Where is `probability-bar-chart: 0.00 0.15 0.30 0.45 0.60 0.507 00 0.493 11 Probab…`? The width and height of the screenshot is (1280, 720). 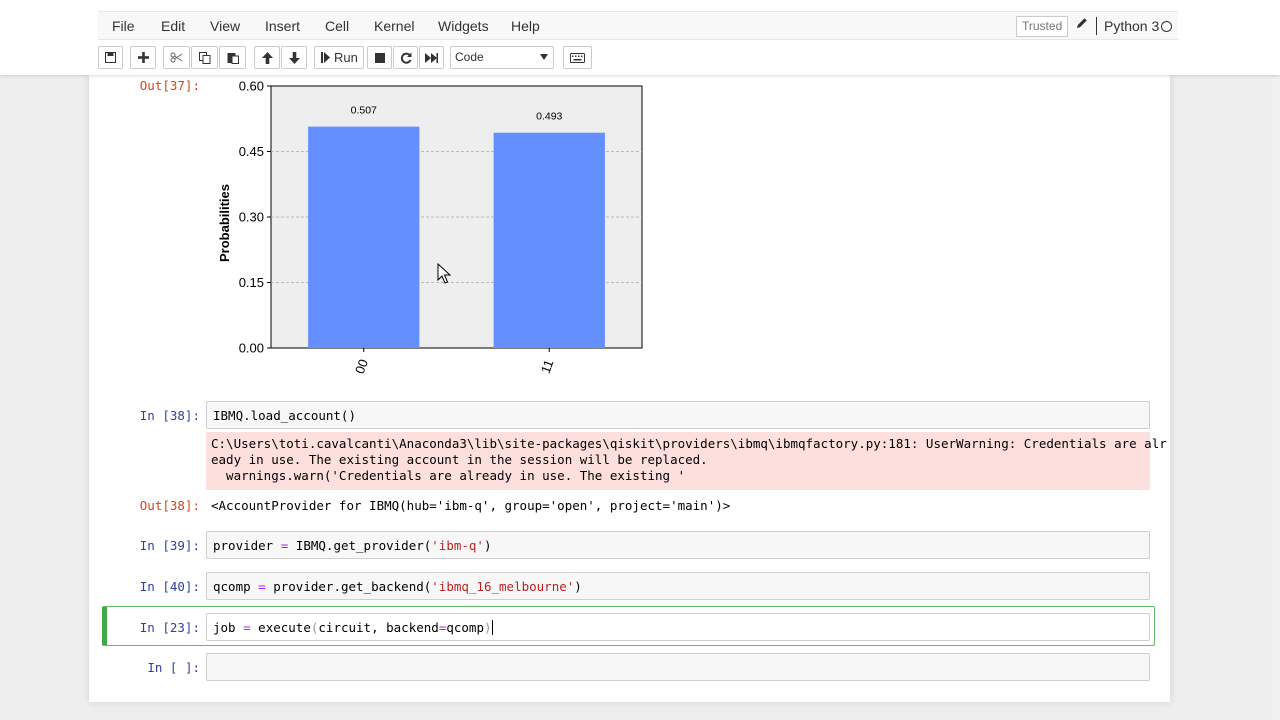
probability-bar-chart: 0.00 0.15 0.30 0.45 0.60 0.507 00 0.493 11 Probab… is located at coordinates (430, 227).